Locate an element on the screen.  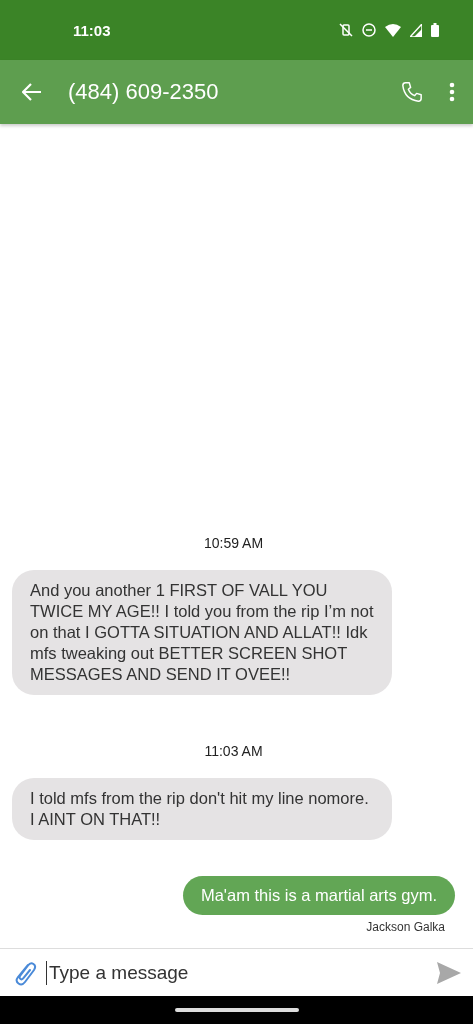
vibrate-off-icon is located at coordinates (346, 30).